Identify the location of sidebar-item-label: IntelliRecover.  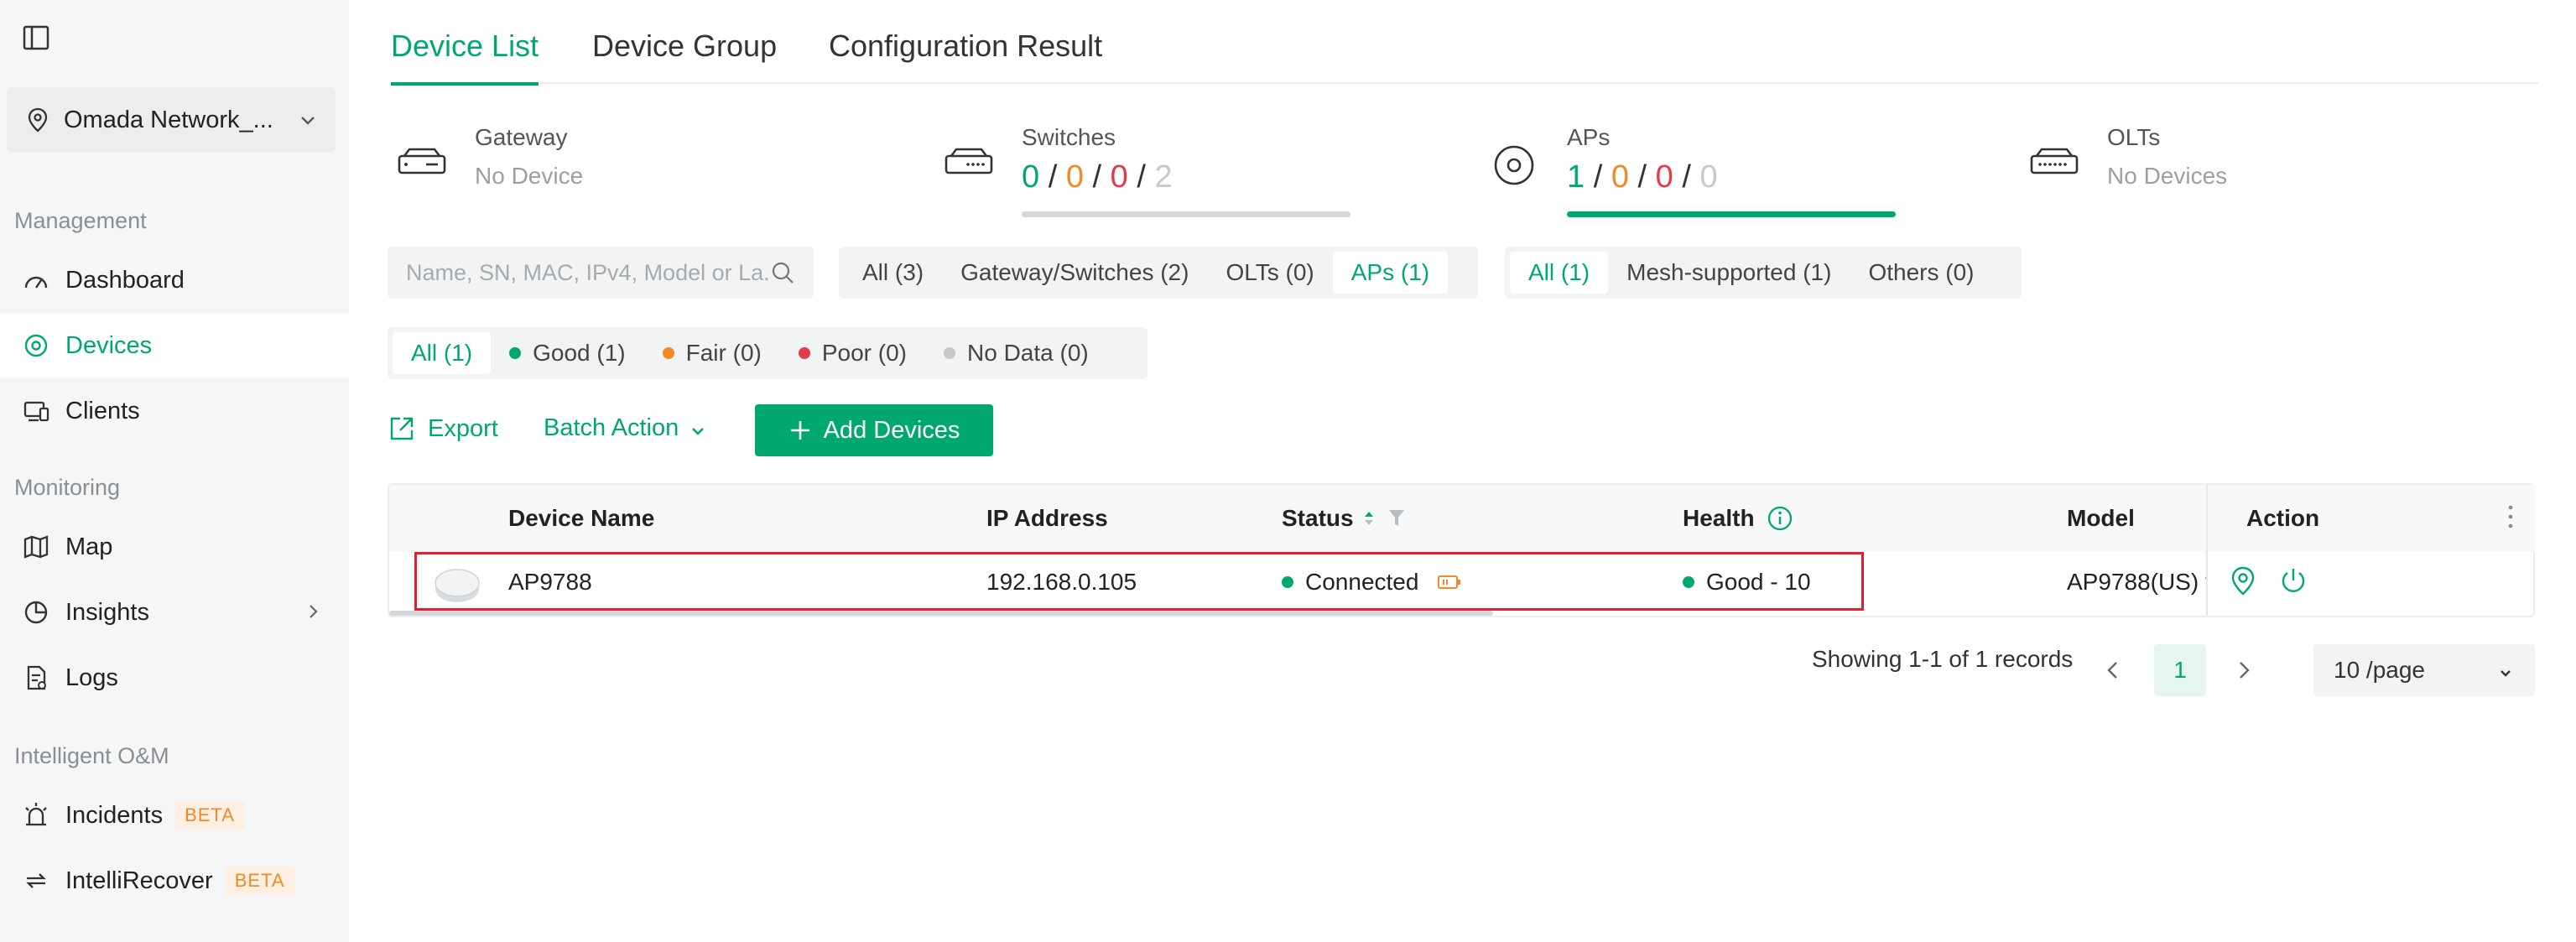
(139, 880).